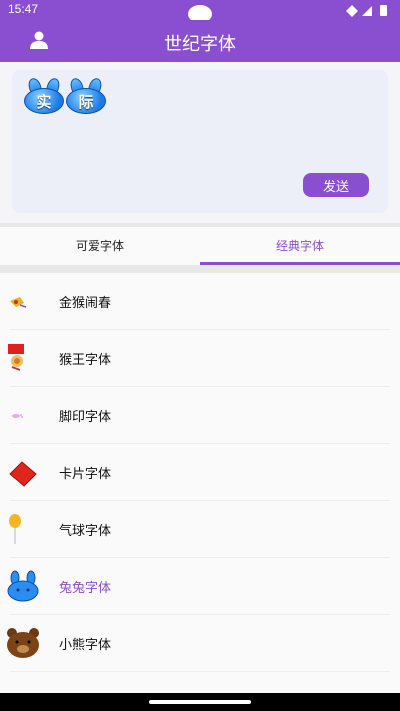 The width and height of the screenshot is (400, 711). What do you see at coordinates (200, 472) in the screenshot?
I see `list-item-card: 卡片字体` at bounding box center [200, 472].